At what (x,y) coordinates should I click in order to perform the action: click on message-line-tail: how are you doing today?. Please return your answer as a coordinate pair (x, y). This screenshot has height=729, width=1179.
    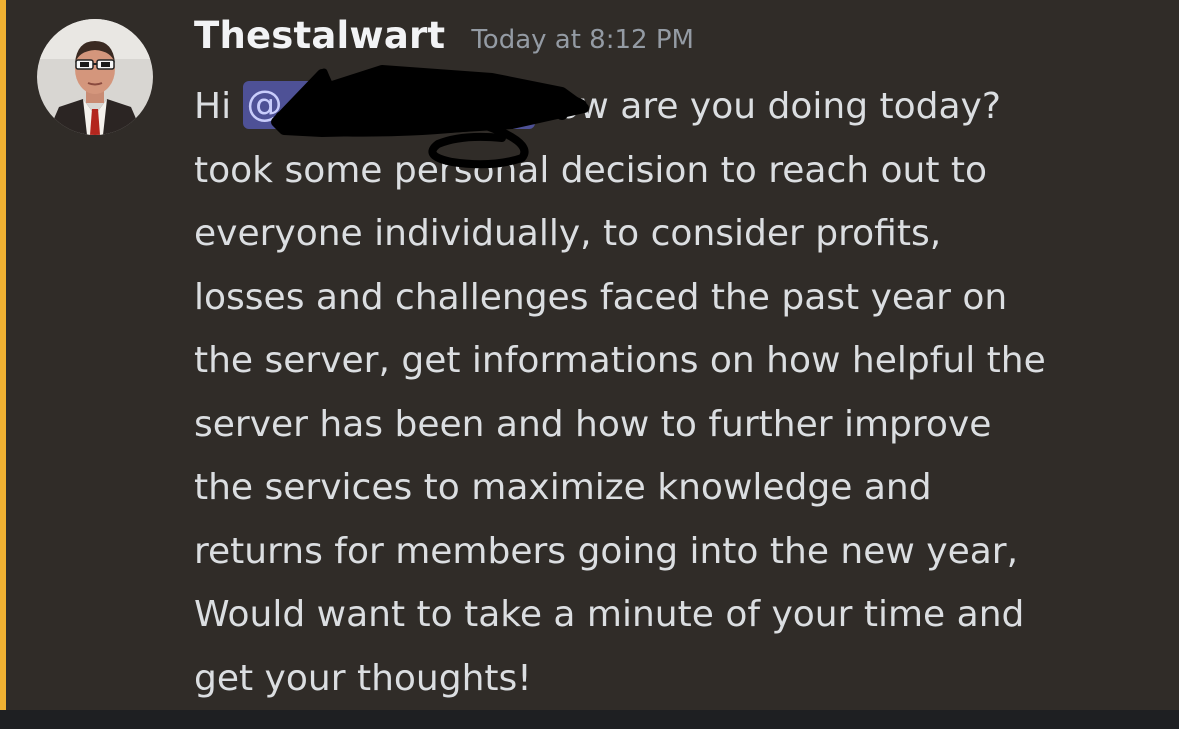
    Looking at the image, I should click on (767, 106).